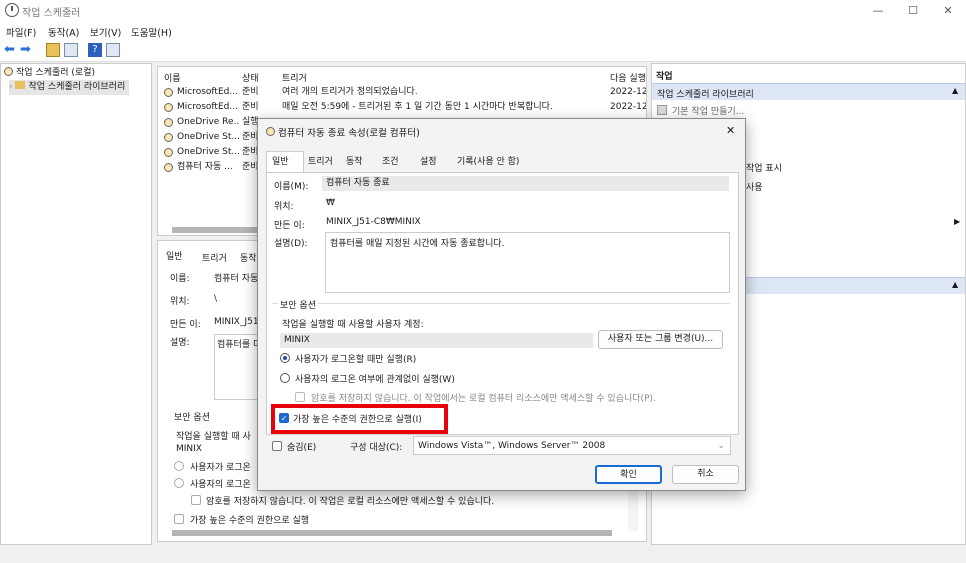  Describe the element at coordinates (238, 322) in the screenshot. I see `detail-author-value: MINIX_J51-` at that location.